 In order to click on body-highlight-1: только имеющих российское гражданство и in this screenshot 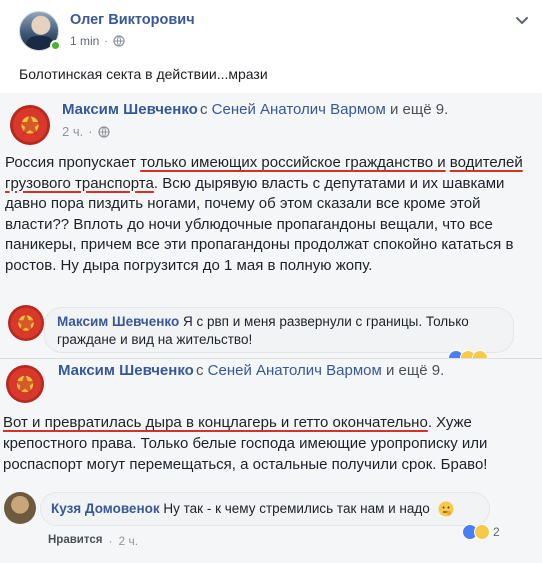, I will do `click(293, 162)`.